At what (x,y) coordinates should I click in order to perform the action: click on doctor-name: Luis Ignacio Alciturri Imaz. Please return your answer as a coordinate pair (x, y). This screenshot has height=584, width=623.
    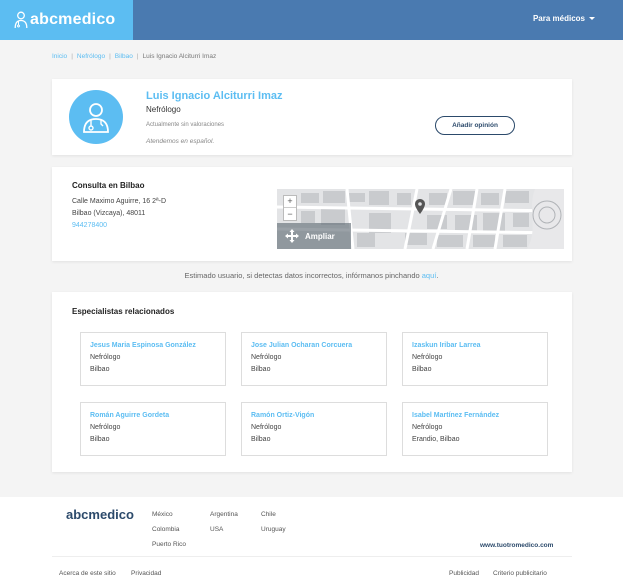
    Looking at the image, I should click on (214, 96).